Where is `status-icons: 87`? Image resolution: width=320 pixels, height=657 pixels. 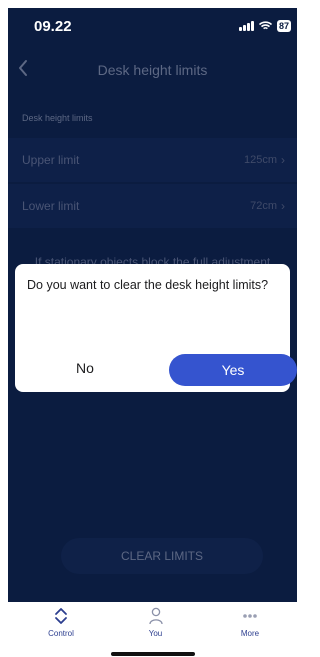
status-icons: 87 is located at coordinates (264, 26).